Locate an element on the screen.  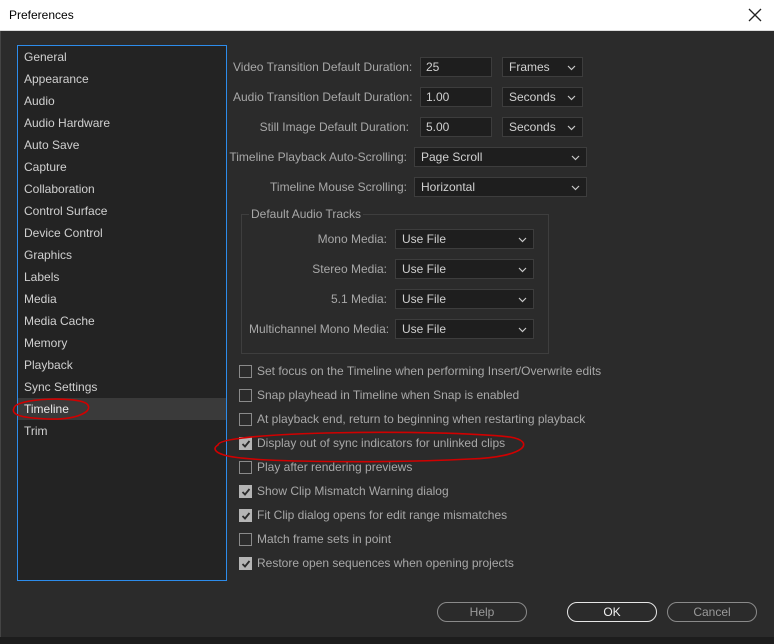
sidebar-item-timeline: Timeline is located at coordinates (122, 409).